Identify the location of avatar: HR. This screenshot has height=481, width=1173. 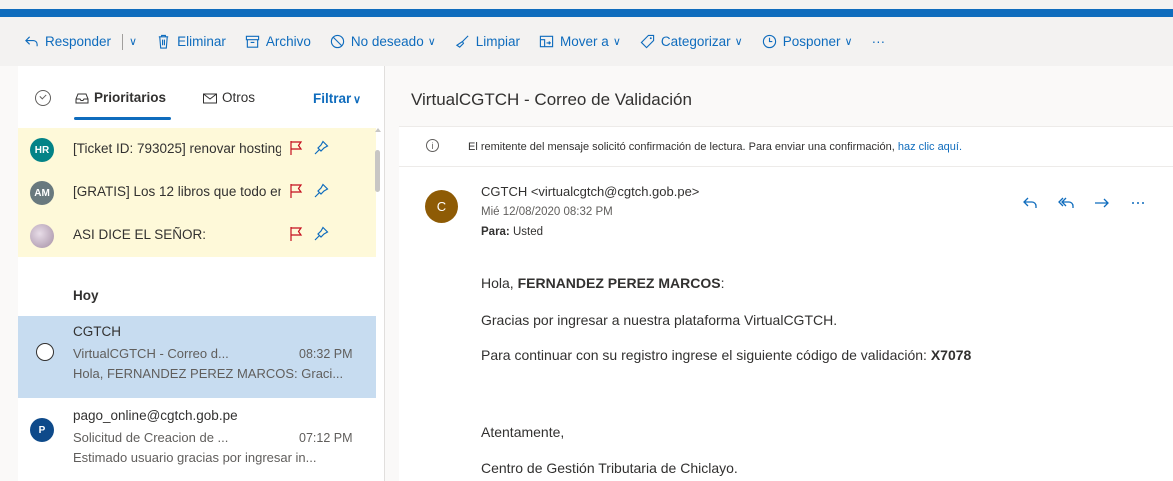
(42, 150).